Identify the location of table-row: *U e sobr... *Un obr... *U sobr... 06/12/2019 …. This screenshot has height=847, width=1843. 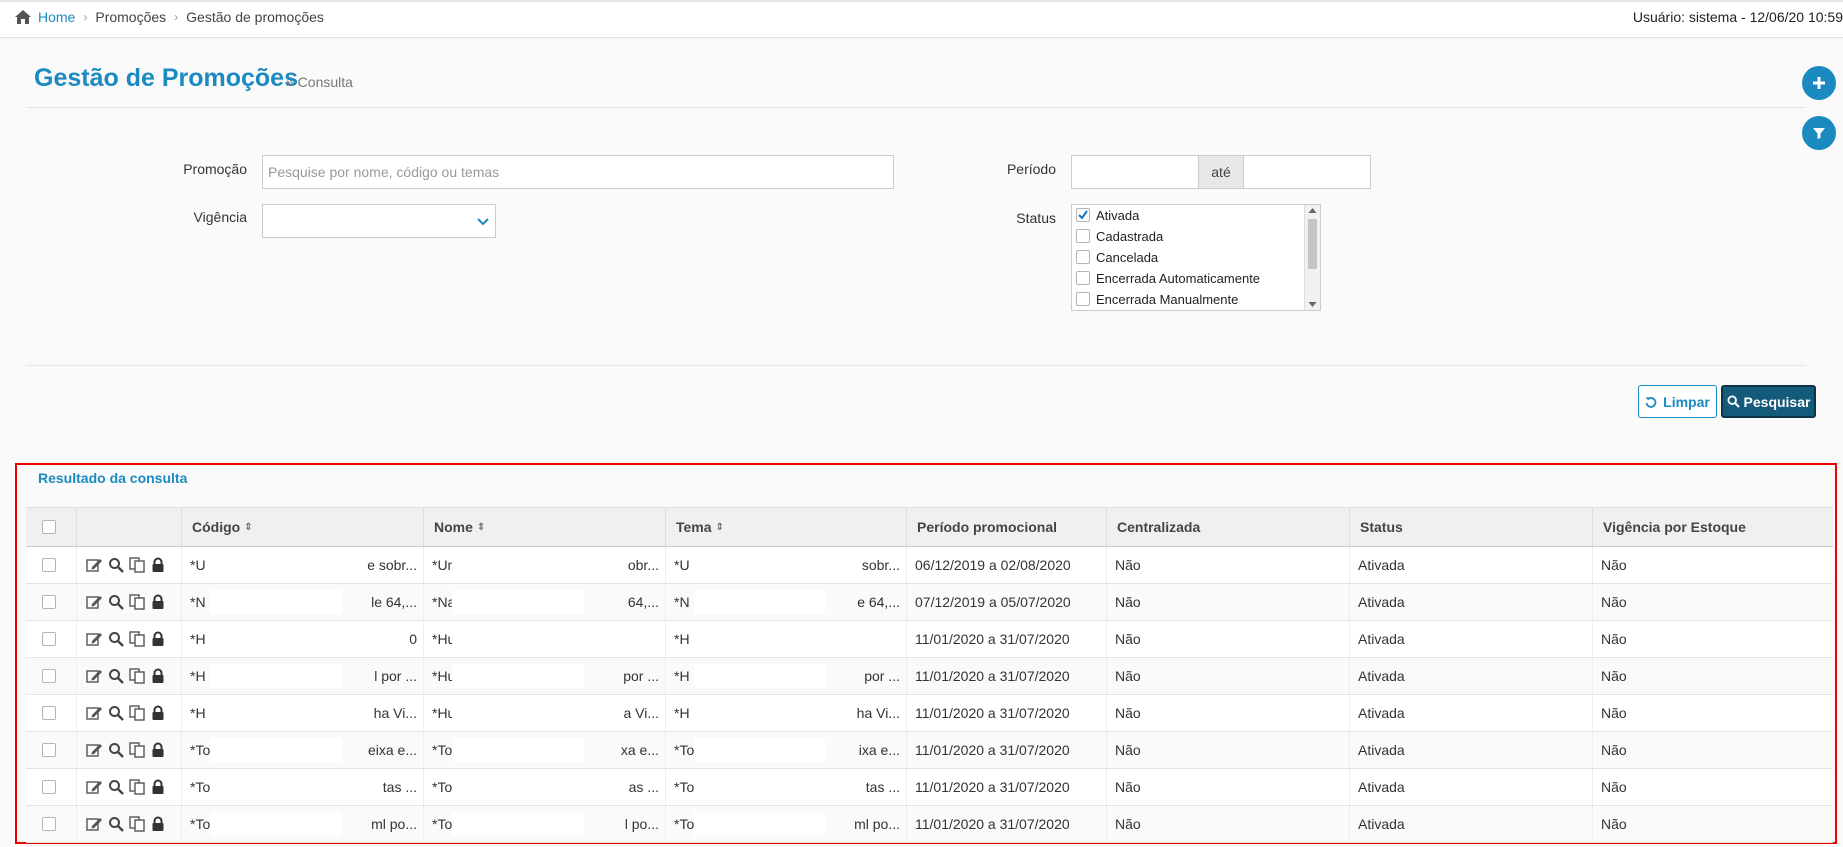
(929, 565).